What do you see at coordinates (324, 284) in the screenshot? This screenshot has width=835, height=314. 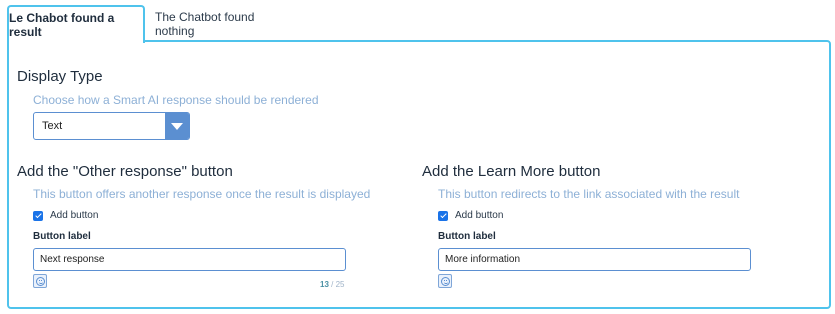 I see `char-count-current: 13` at bounding box center [324, 284].